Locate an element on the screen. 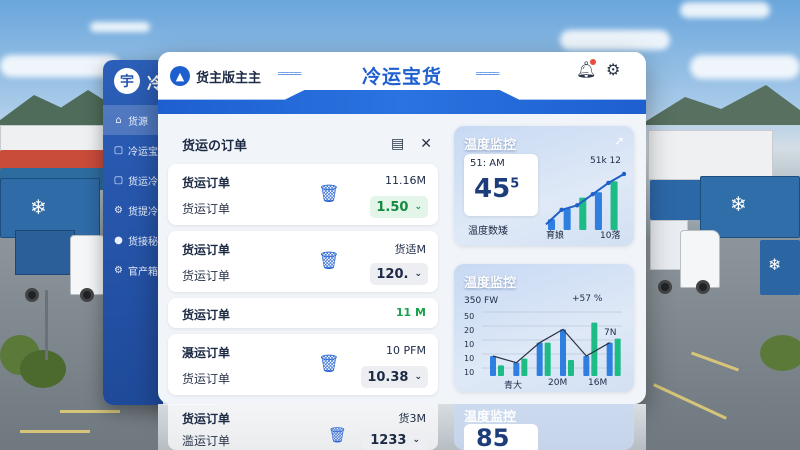 The width and height of the screenshot is (800, 450). x-tick-label: 育娘 is located at coordinates (555, 236).